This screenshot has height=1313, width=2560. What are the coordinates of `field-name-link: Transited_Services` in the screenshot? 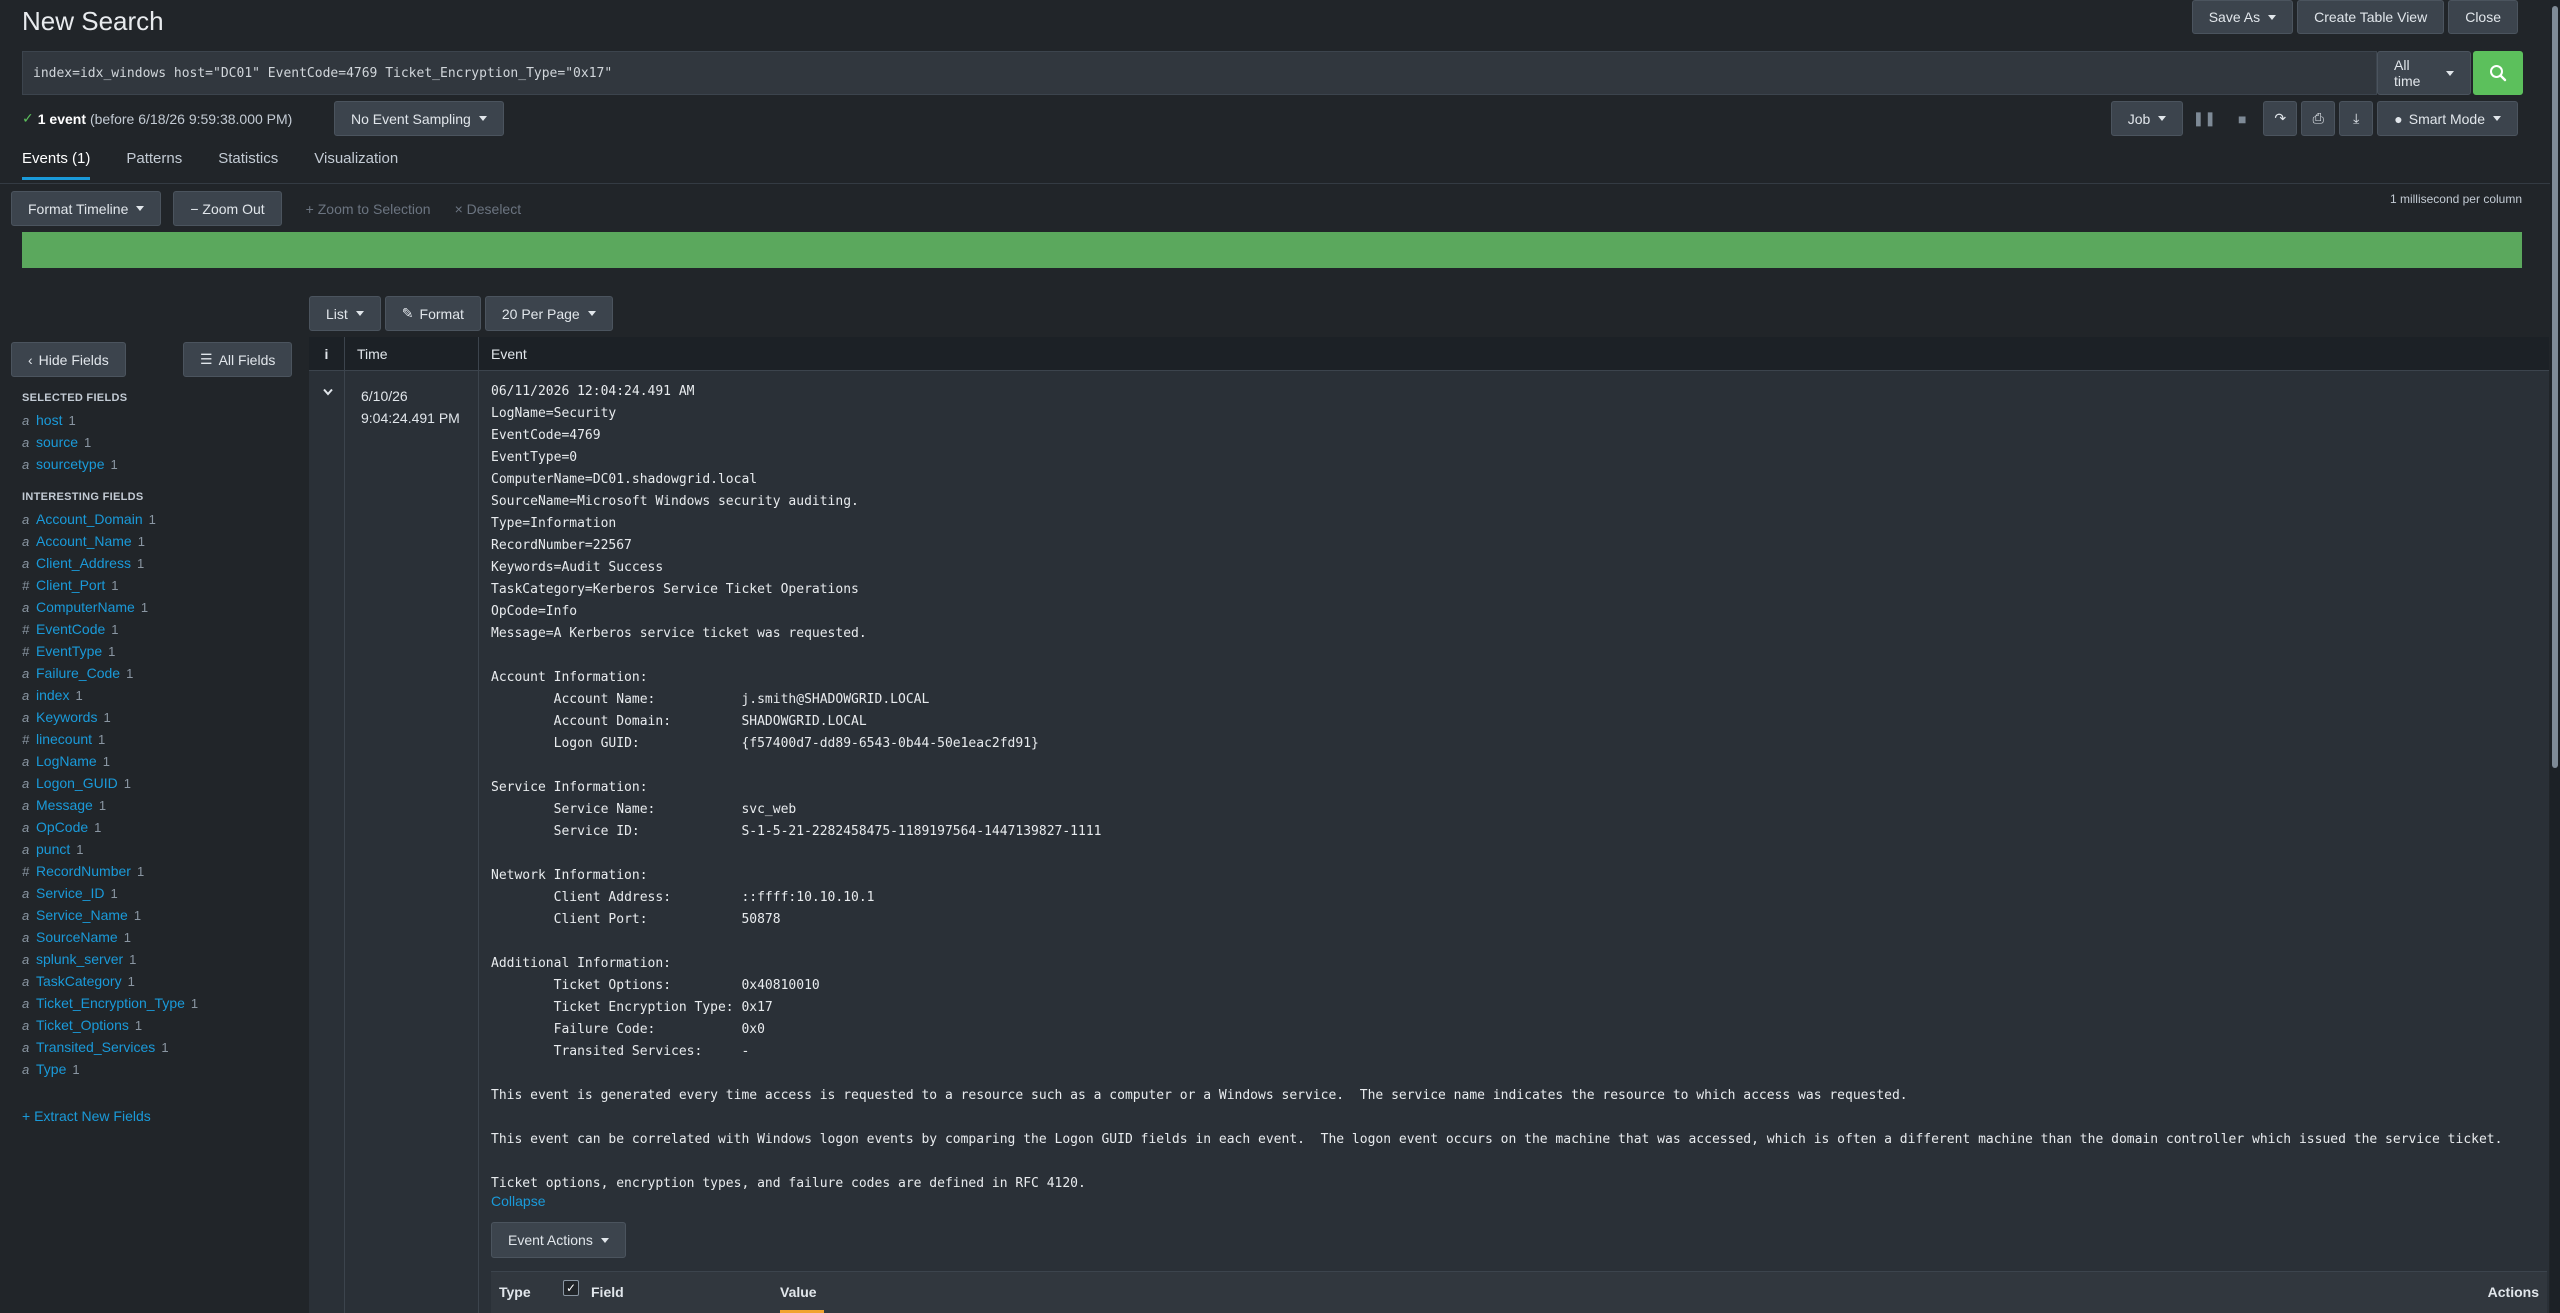 It's located at (95, 1047).